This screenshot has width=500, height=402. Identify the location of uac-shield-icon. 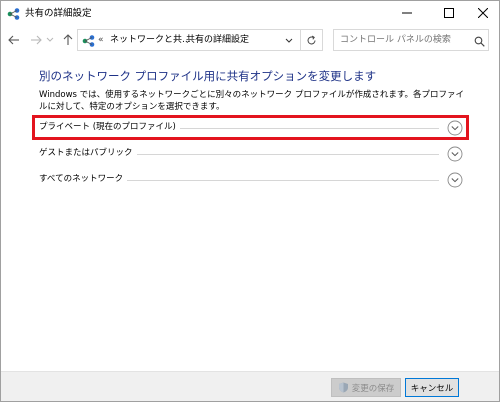
(343, 387).